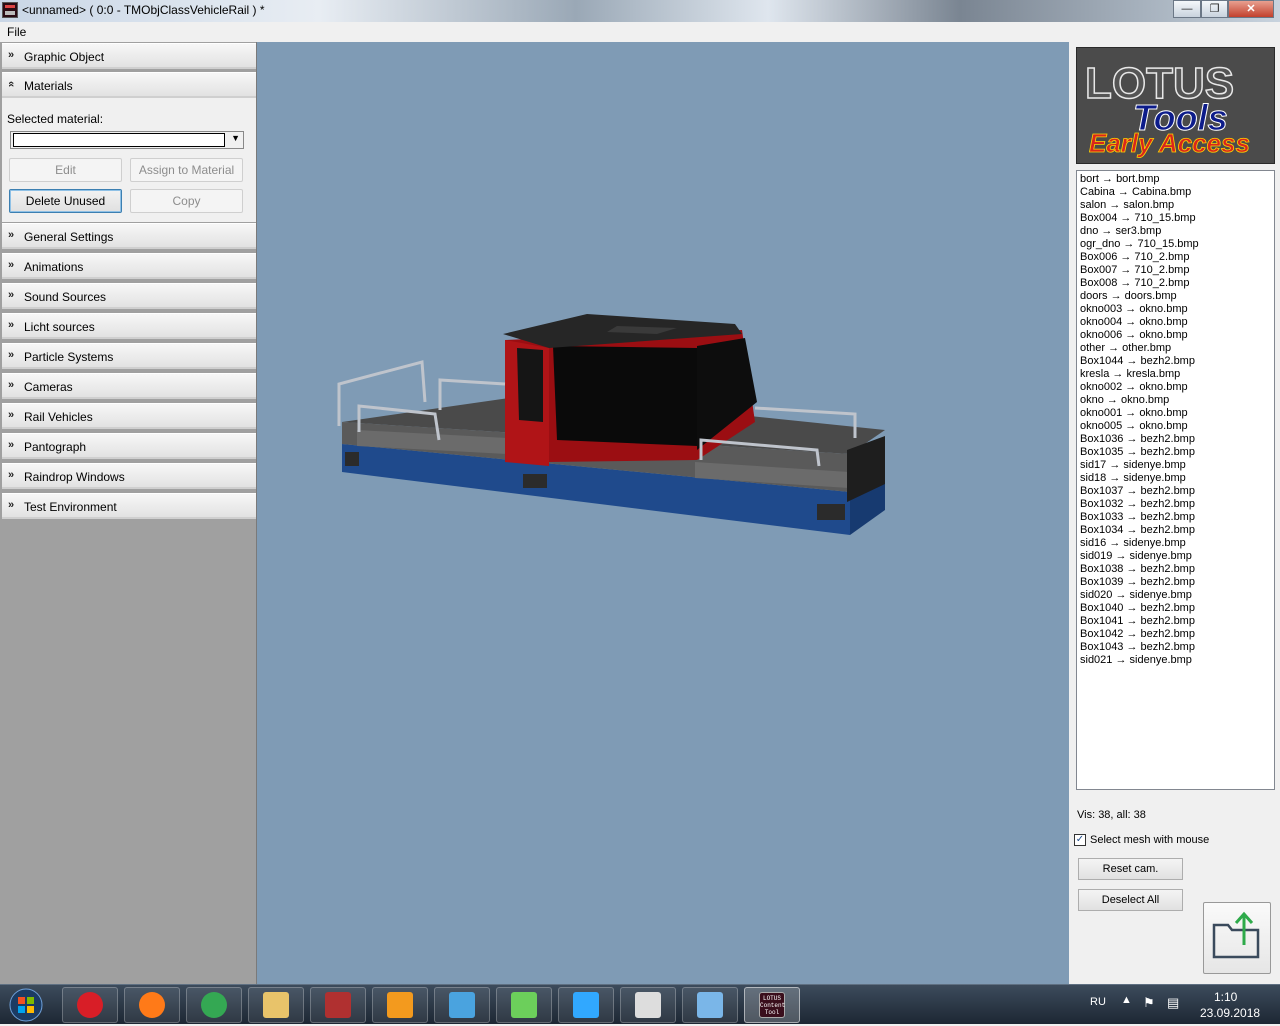  What do you see at coordinates (1177, 439) in the screenshot?
I see `mesh-list-item: Box1036 → bezh2.bmp` at bounding box center [1177, 439].